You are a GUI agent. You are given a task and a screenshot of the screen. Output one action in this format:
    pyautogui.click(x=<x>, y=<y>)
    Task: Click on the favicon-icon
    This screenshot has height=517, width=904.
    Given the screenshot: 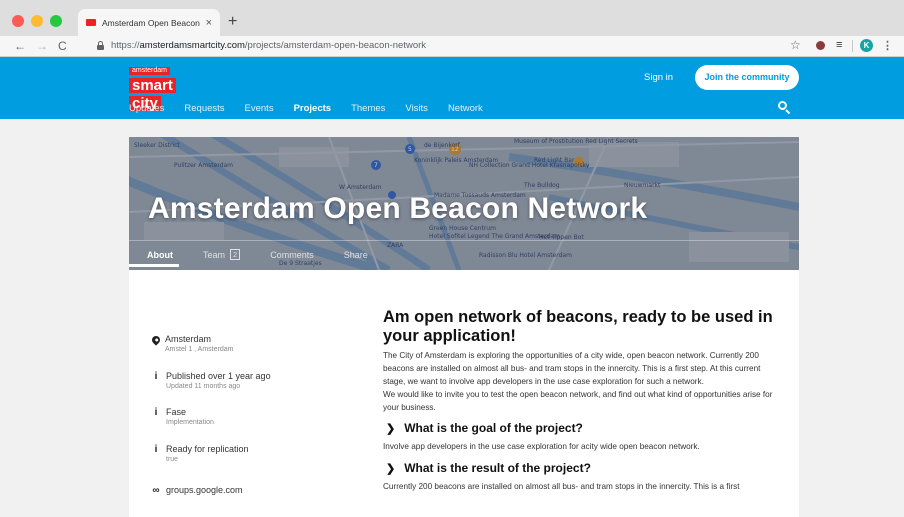 What is the action you would take?
    pyautogui.click(x=91, y=22)
    